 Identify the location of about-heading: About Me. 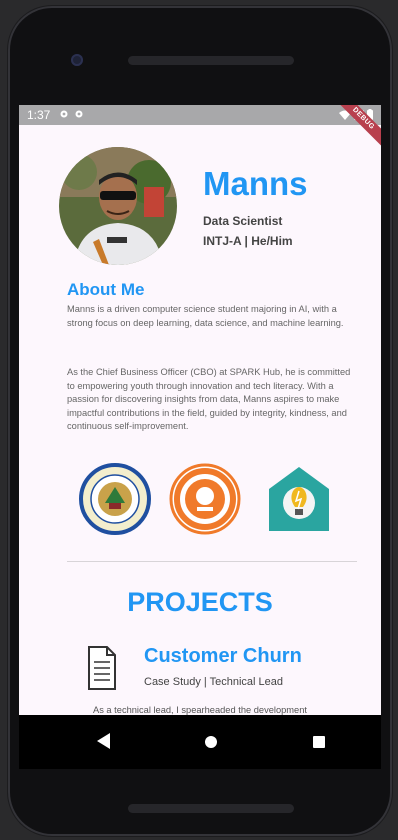
(106, 289).